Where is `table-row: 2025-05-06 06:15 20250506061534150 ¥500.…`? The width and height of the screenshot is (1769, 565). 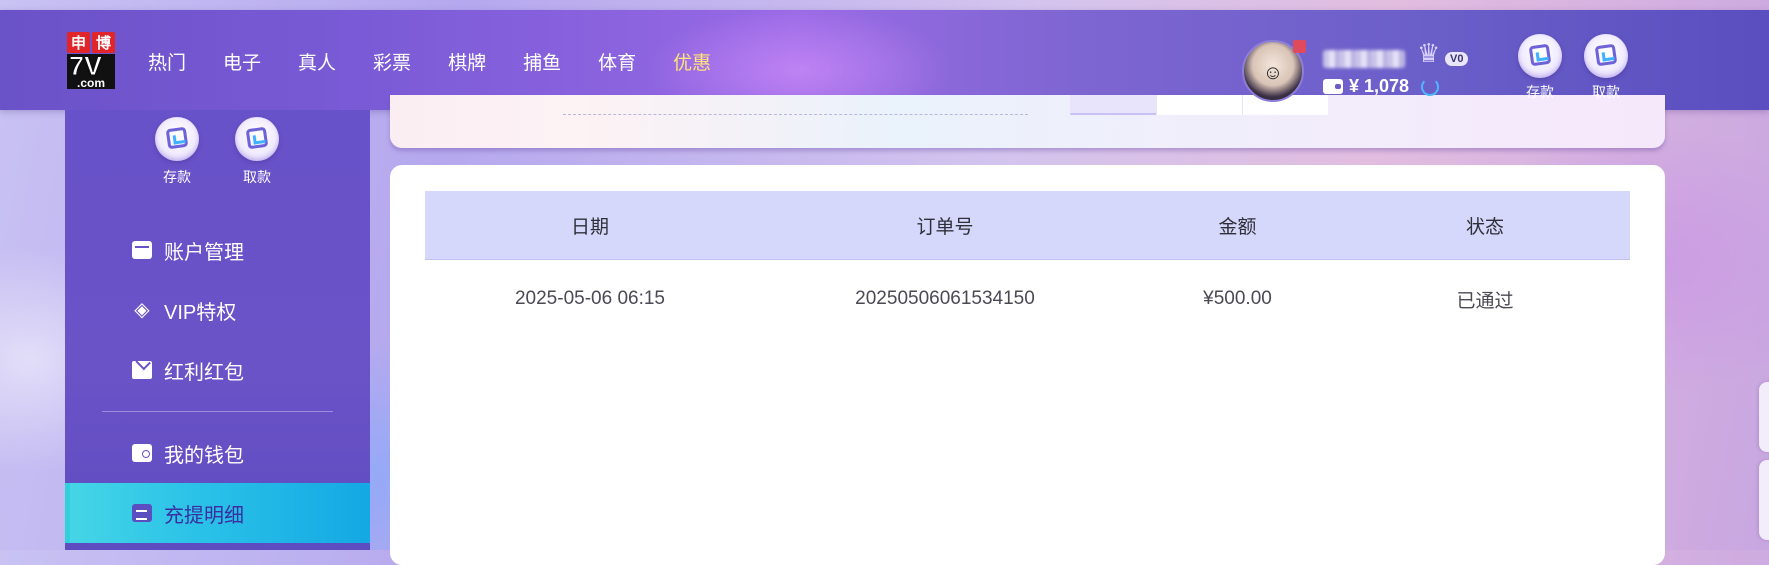
table-row: 2025-05-06 06:15 20250506061534150 ¥500.… is located at coordinates (1027, 299).